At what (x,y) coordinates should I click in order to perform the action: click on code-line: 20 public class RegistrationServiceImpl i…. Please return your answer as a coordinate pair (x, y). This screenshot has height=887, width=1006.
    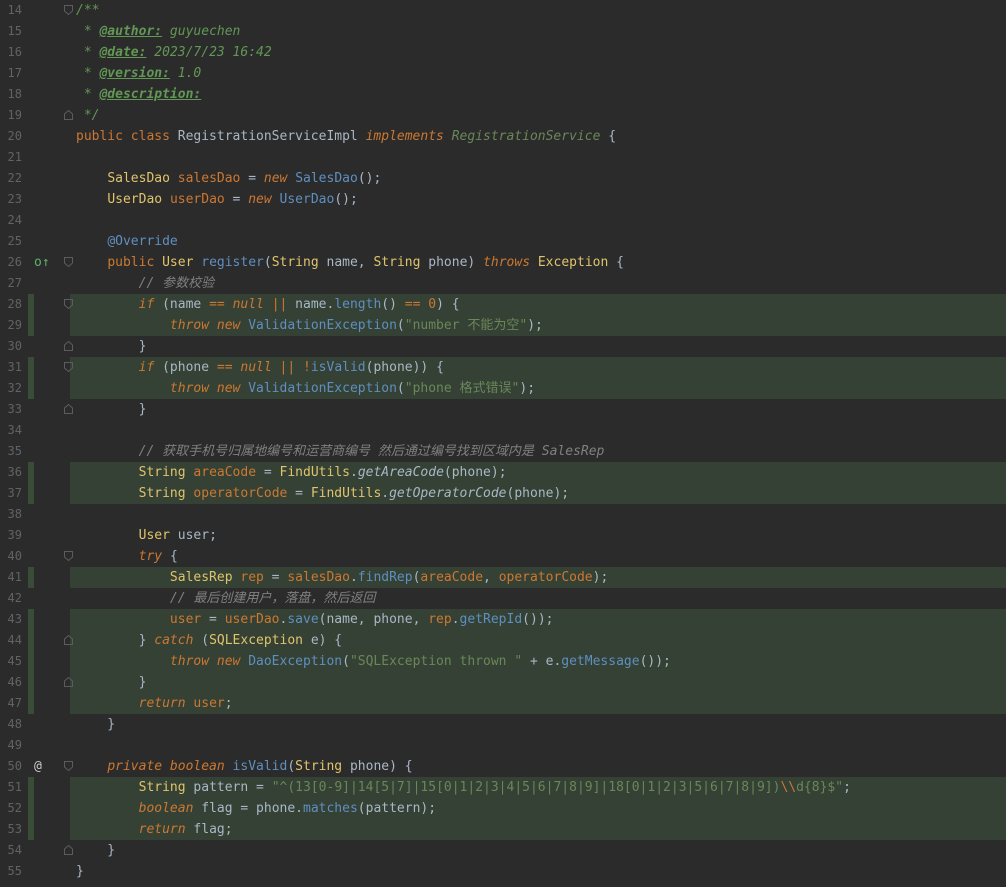
    Looking at the image, I should click on (503, 136).